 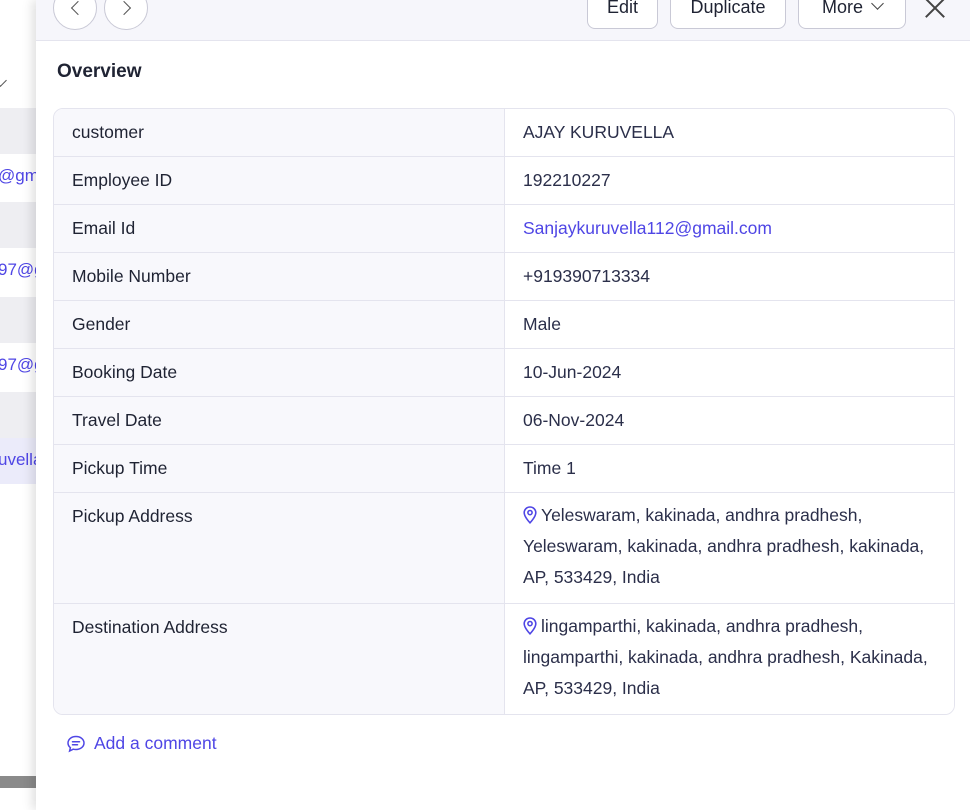 I want to click on detail-row-employee-id: Employee ID 192210227, so click(x=504, y=180).